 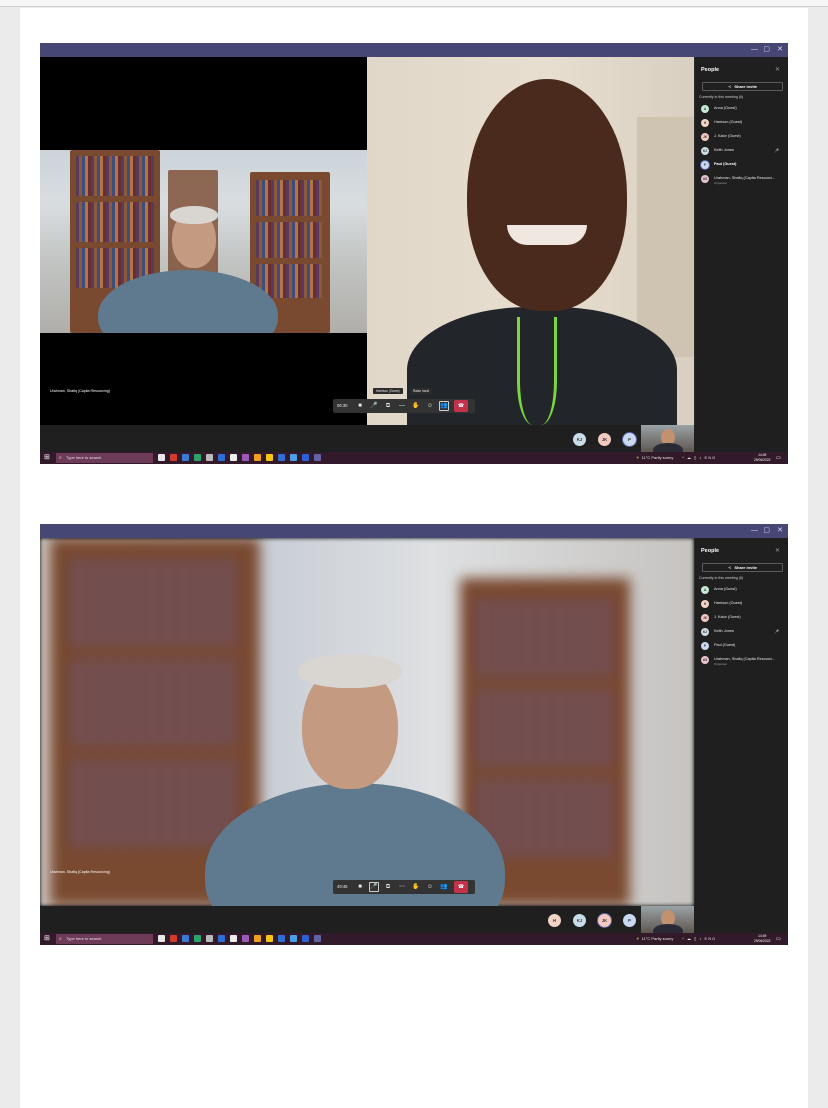 I want to click on share-icon: ≺, so click(x=729, y=567).